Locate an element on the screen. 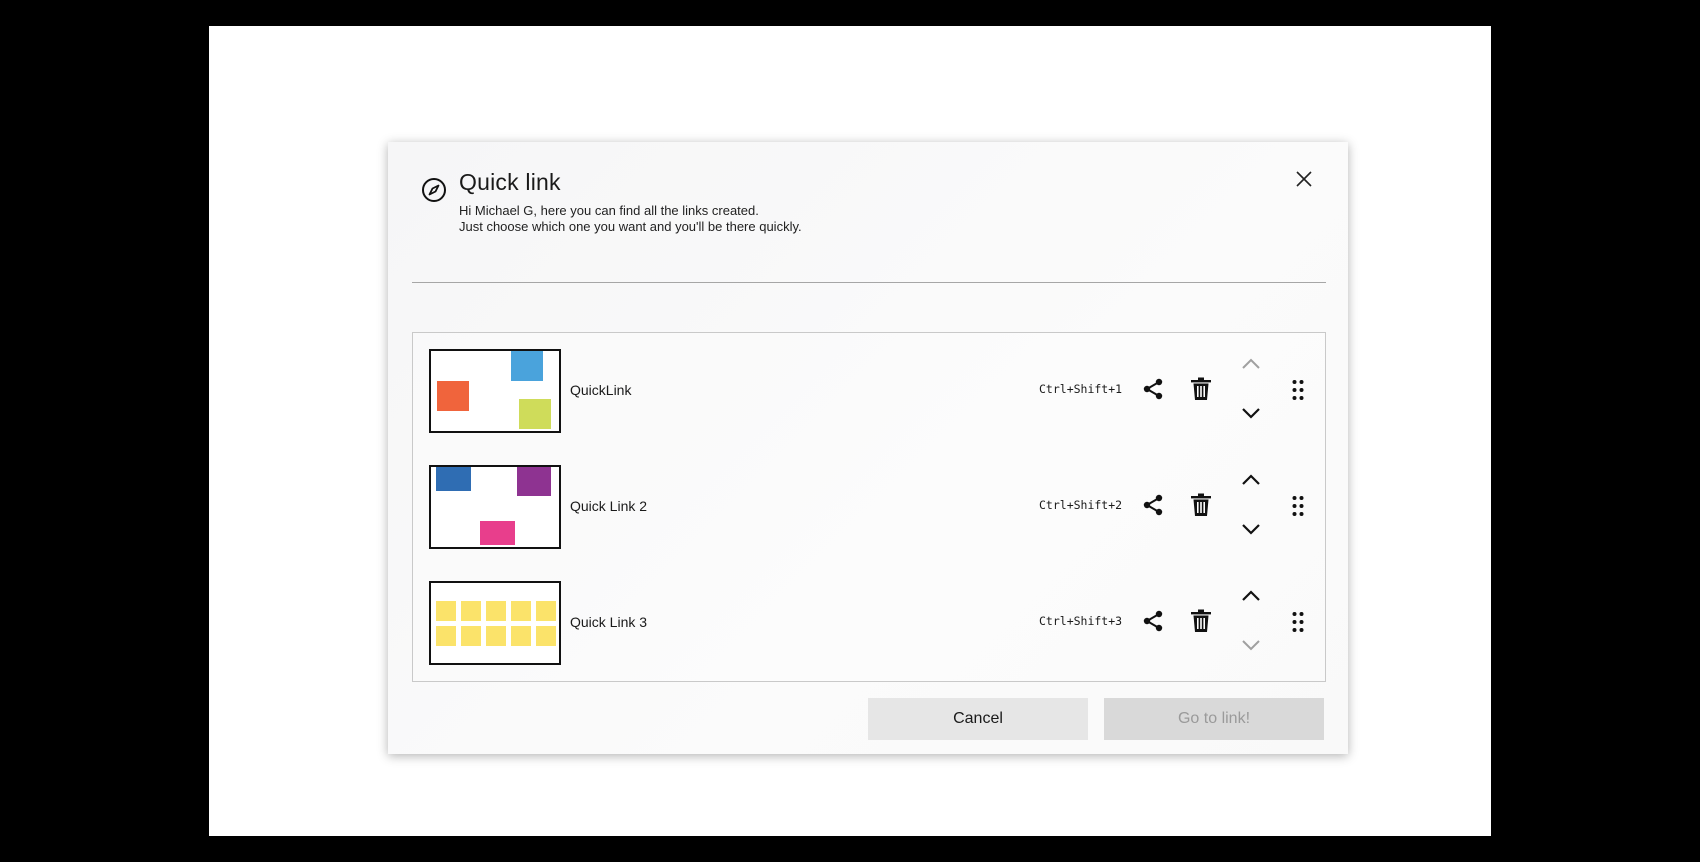 This screenshot has width=1700, height=862. link-shortcut: Ctrl+Shift+1 is located at coordinates (1081, 389).